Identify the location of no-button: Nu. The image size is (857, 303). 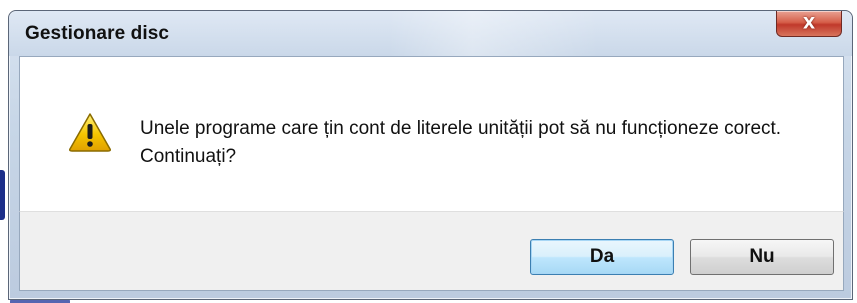
(762, 257).